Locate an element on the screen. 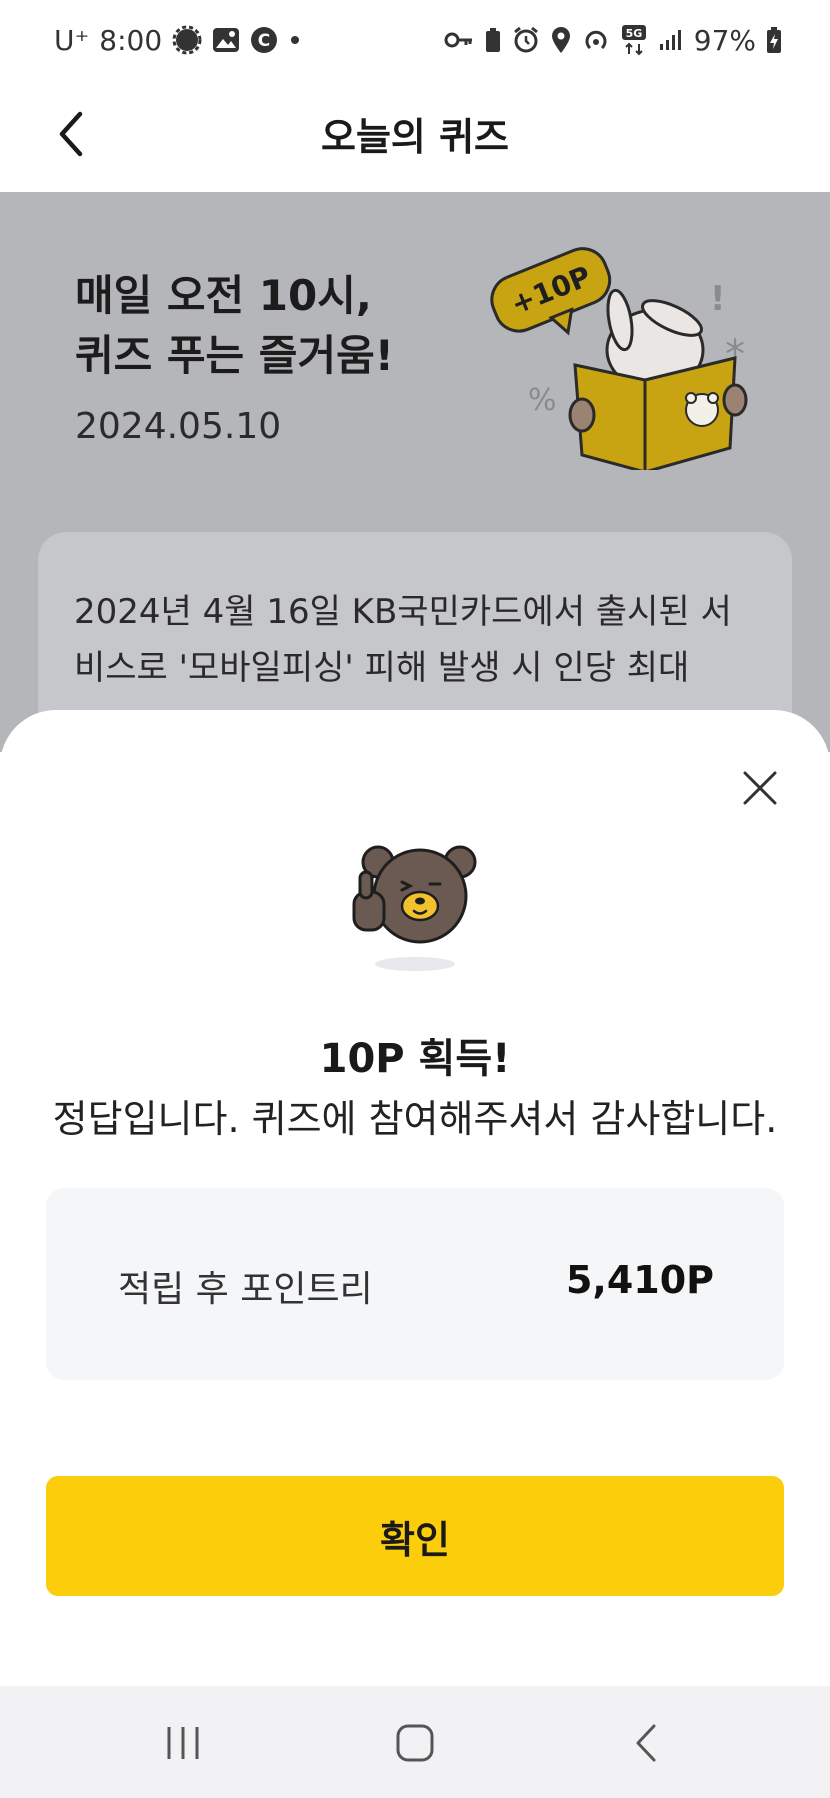 The height and width of the screenshot is (1798, 830). key-icon is located at coordinates (459, 40).